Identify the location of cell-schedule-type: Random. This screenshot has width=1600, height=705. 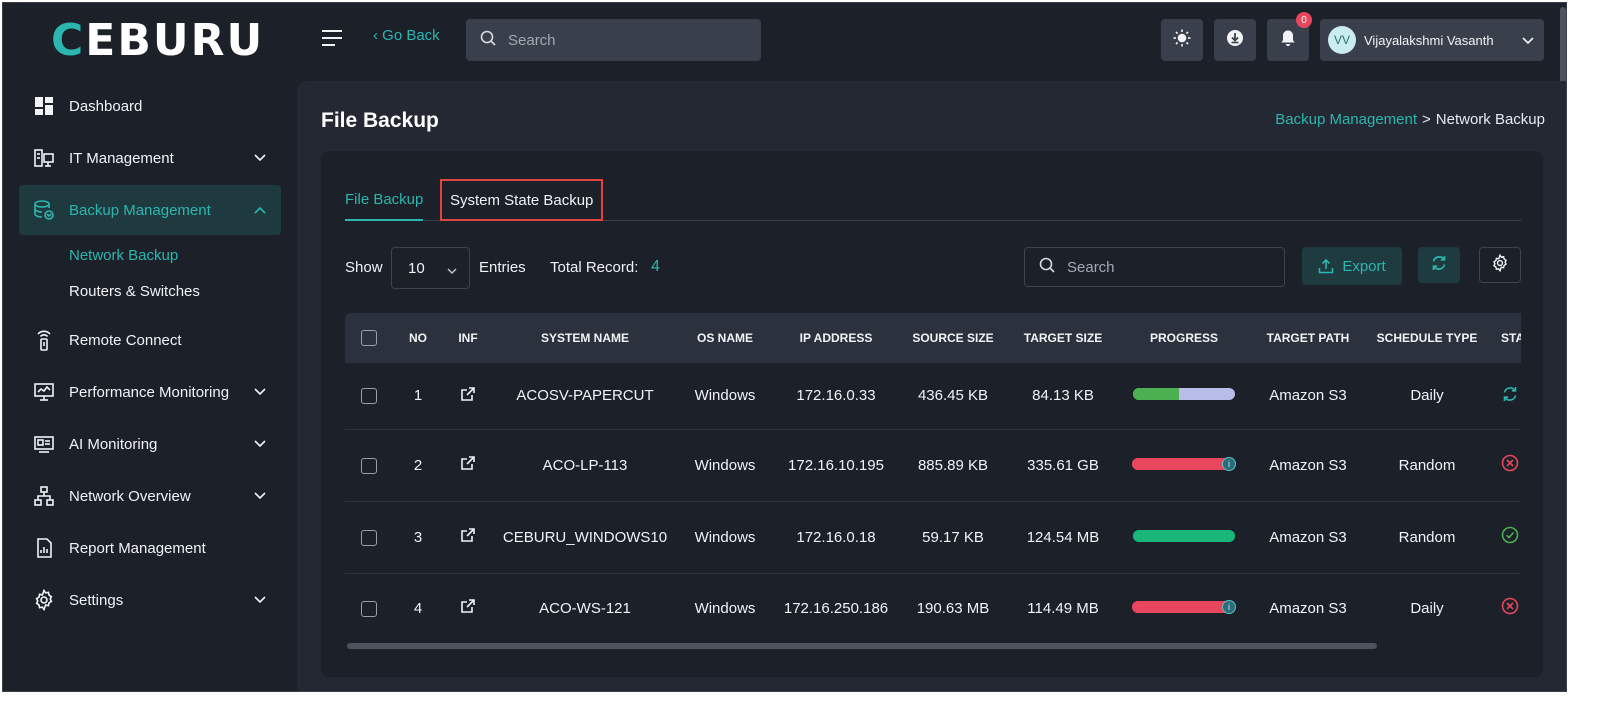
(1427, 465).